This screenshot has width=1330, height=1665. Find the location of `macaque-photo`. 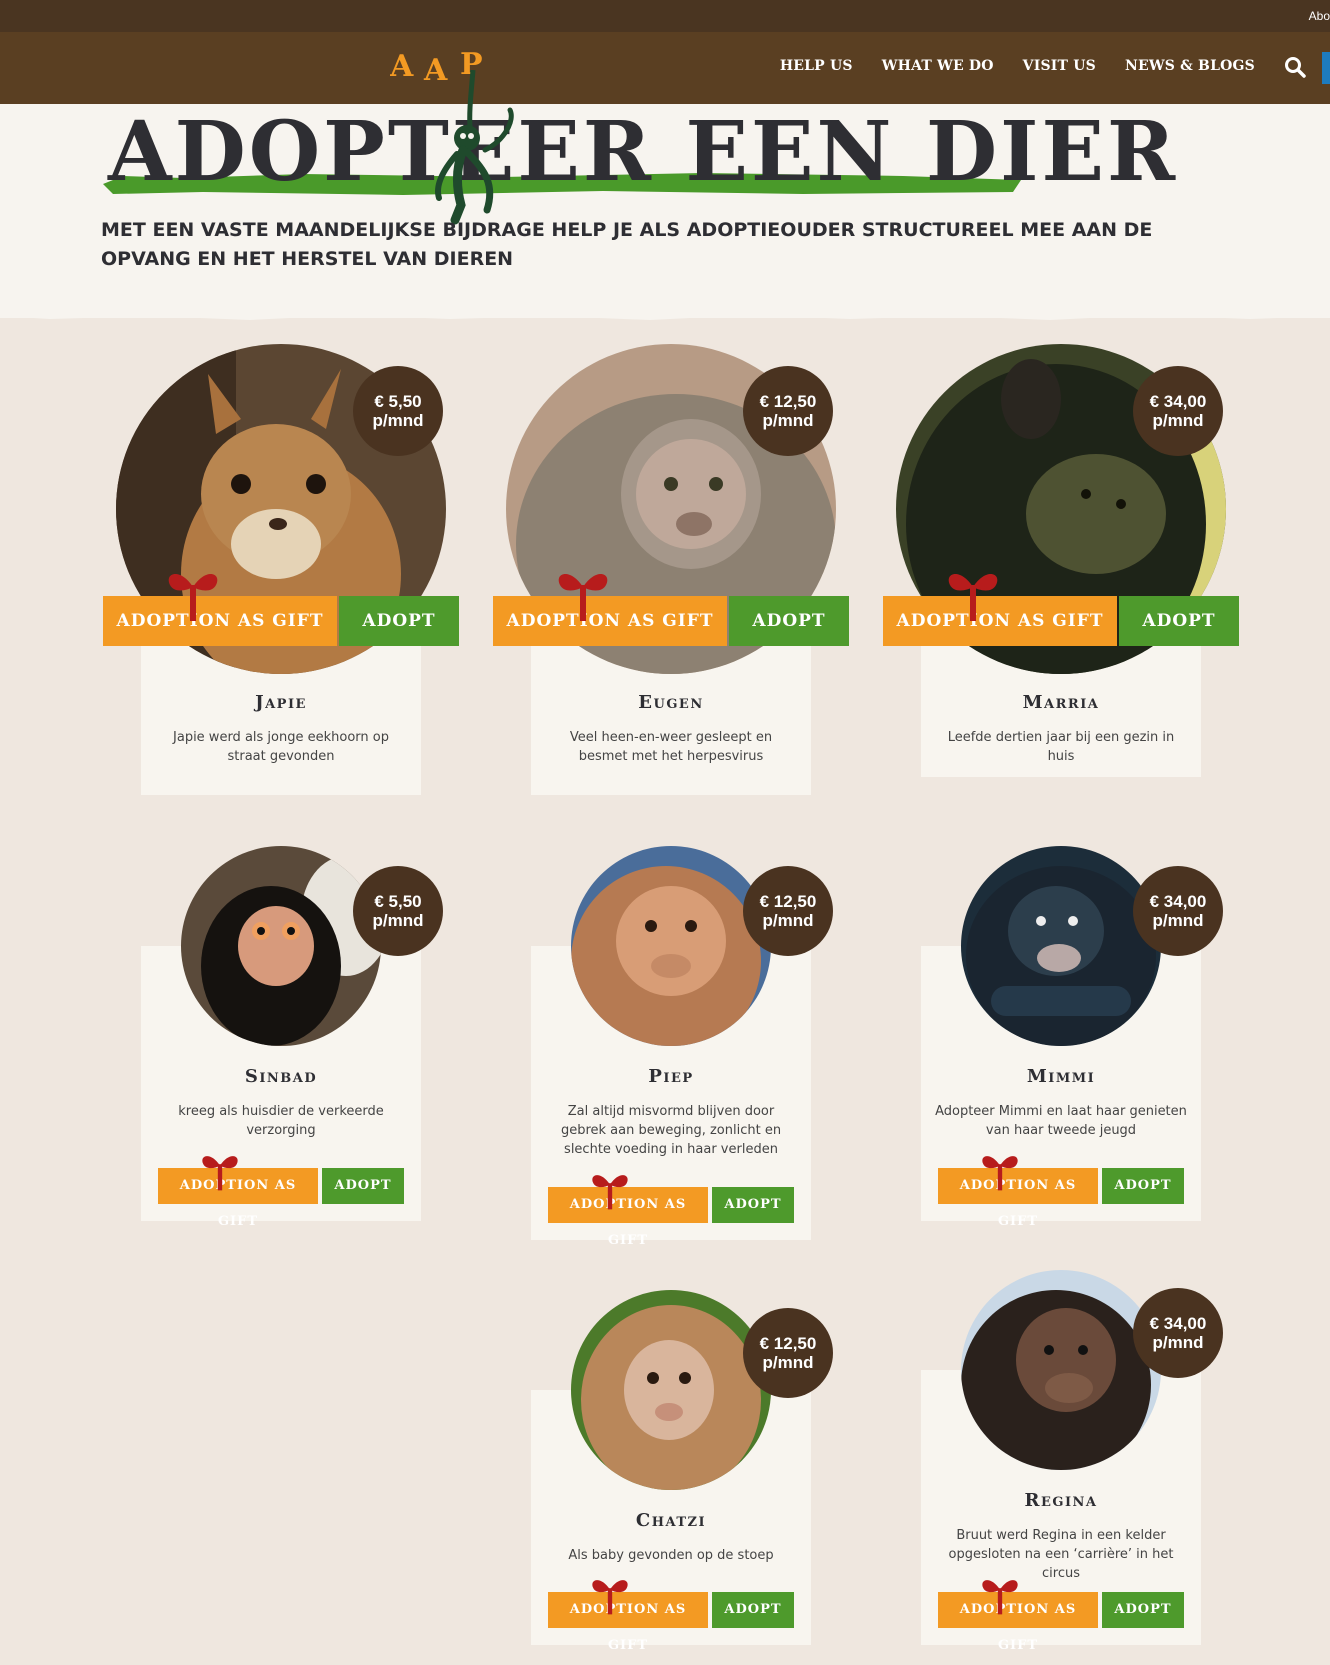

macaque-photo is located at coordinates (671, 946).